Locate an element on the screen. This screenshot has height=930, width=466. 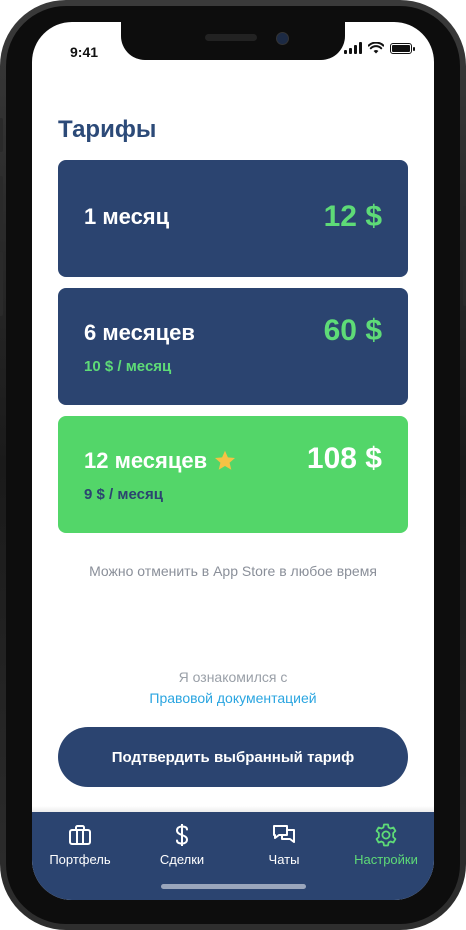
plan-card-1-month: 1 месяц 12 $ is located at coordinates (233, 218).